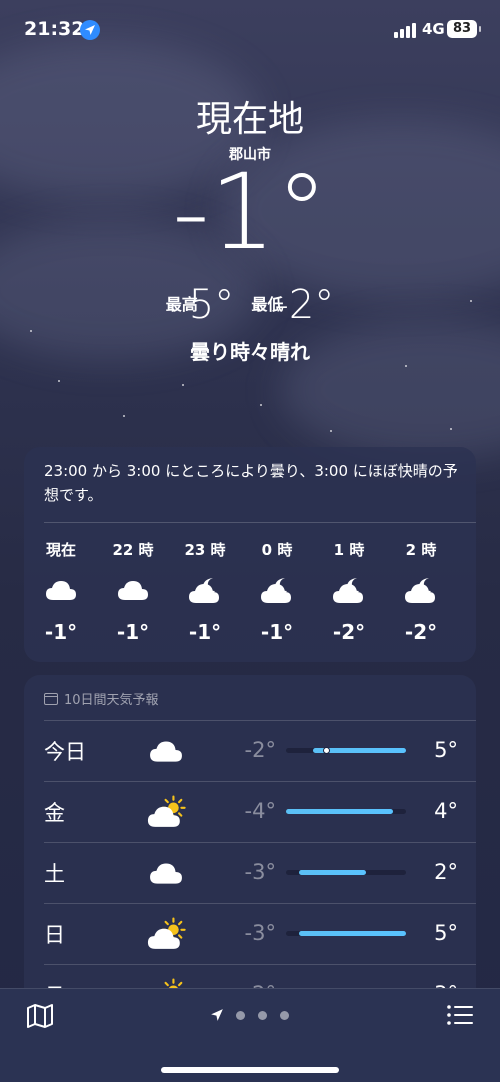 This screenshot has width=500, height=1082. I want to click on hour-label: 22 時, so click(133, 550).